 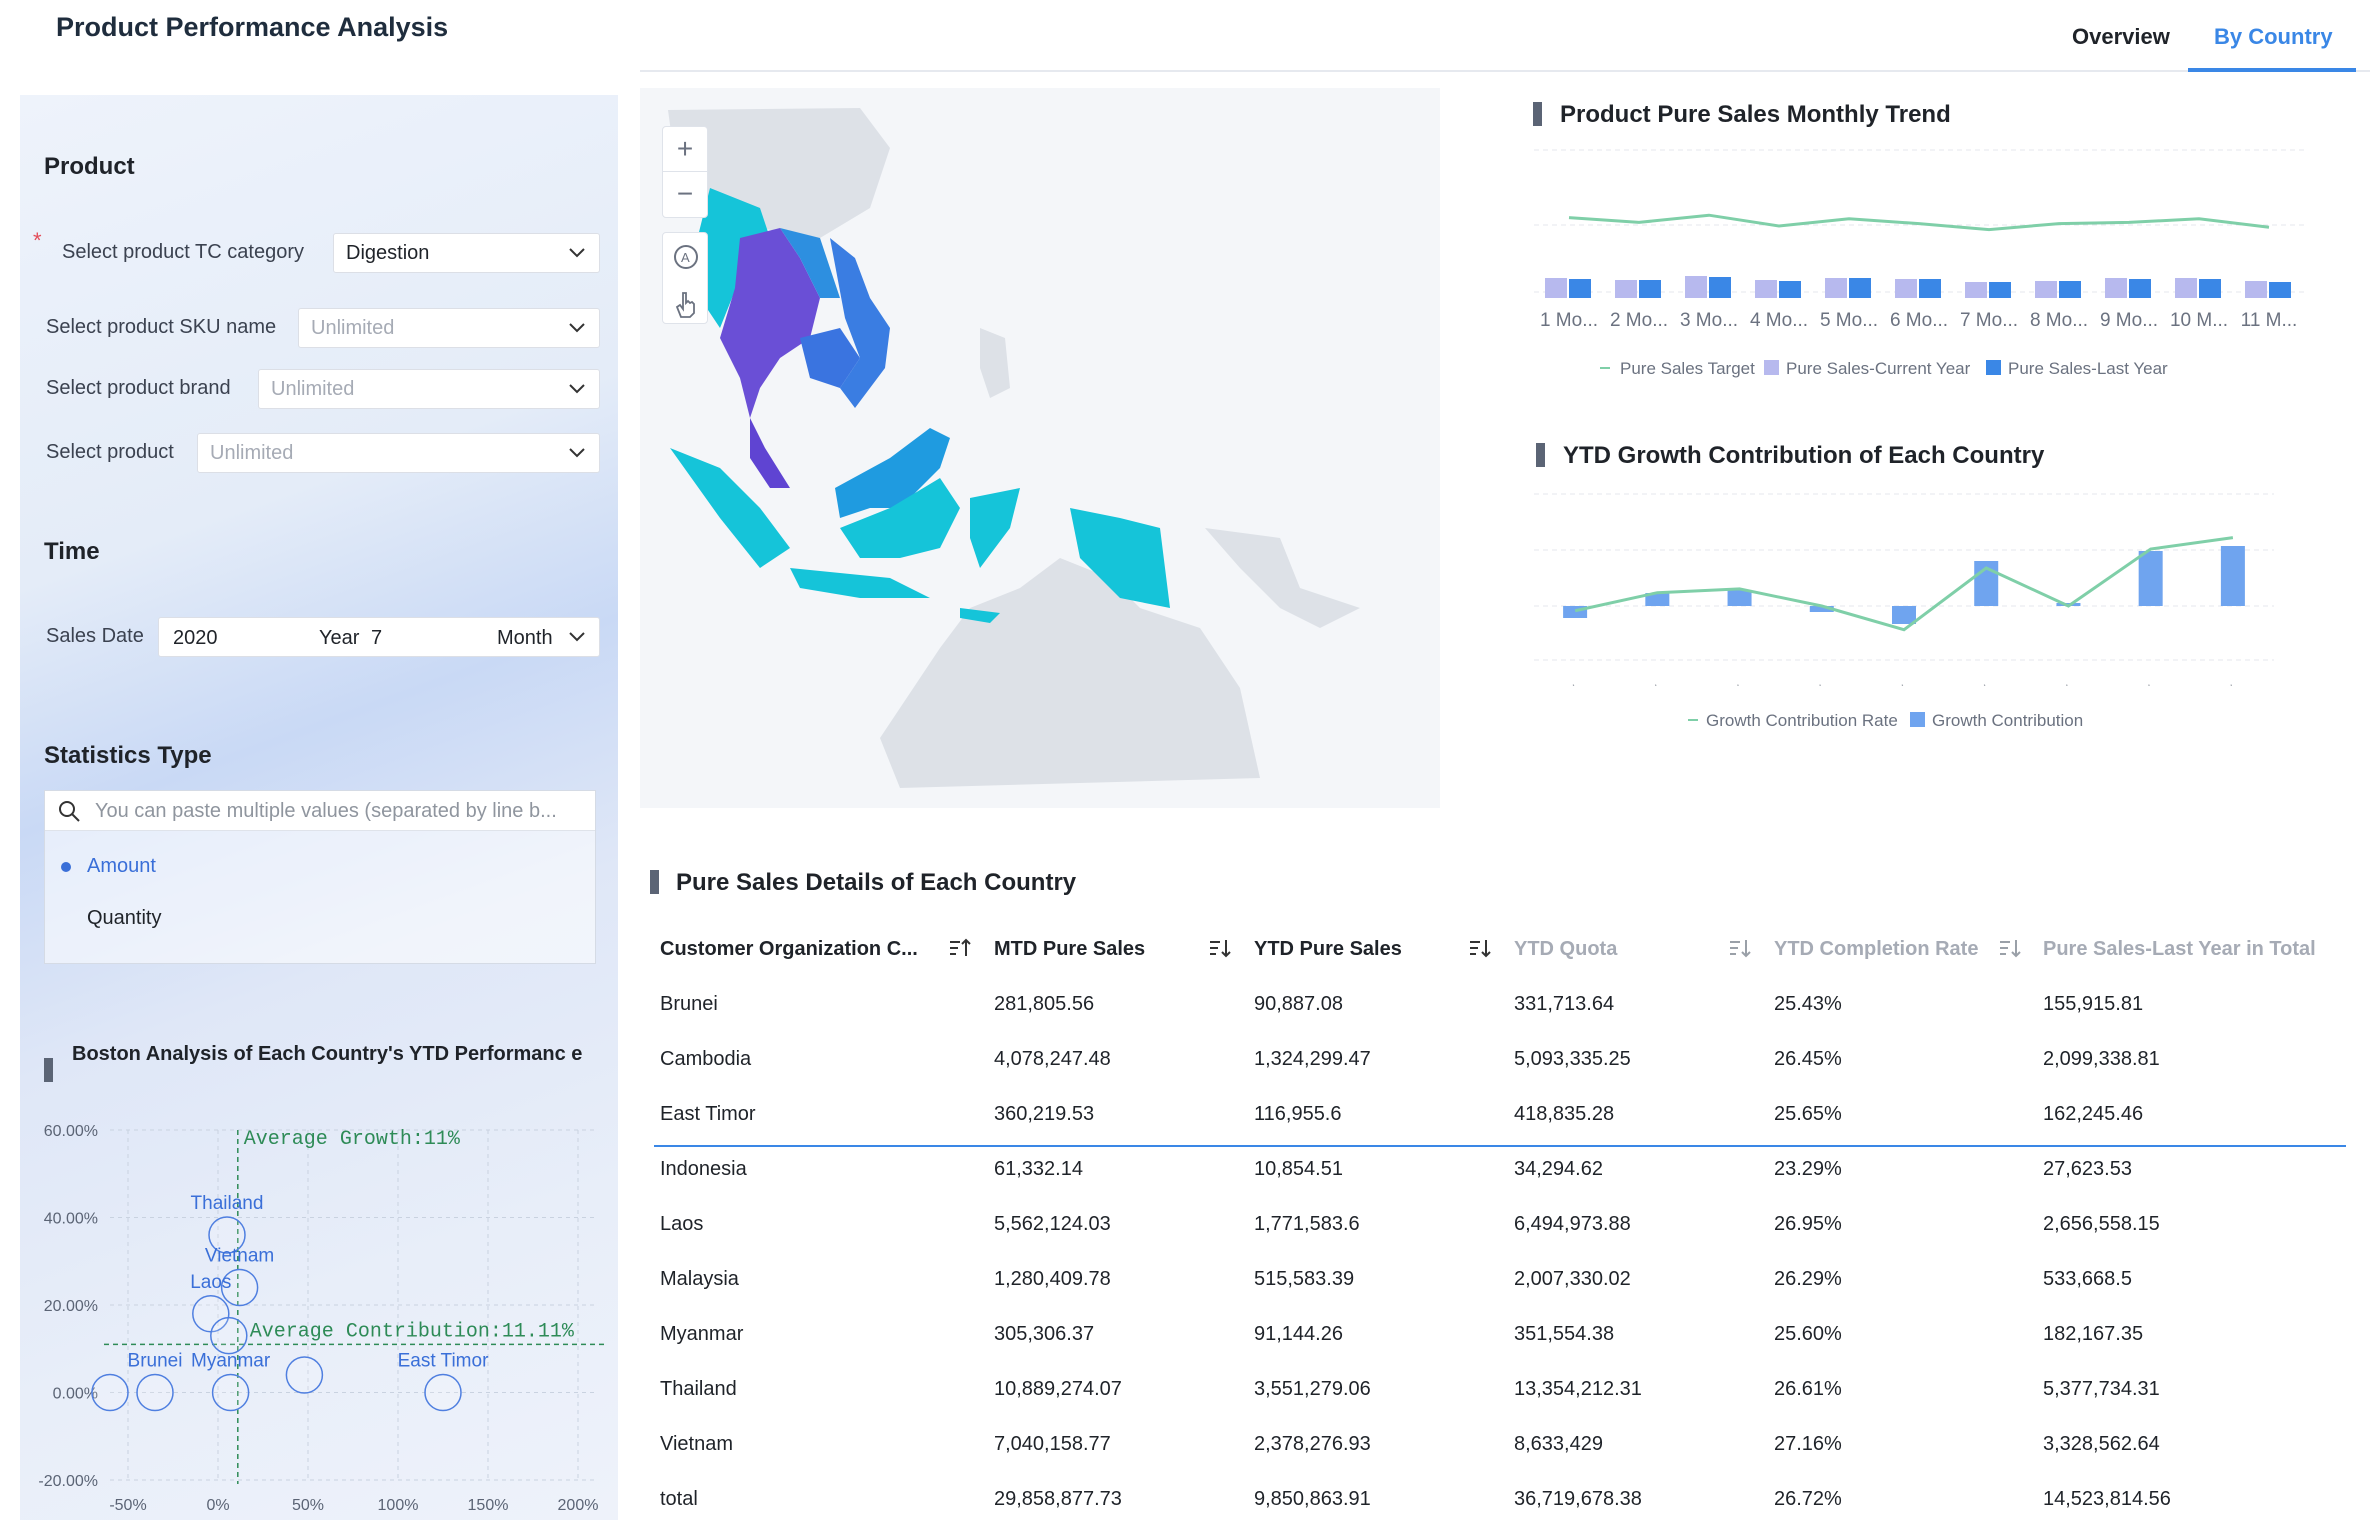 I want to click on reset-view-icon: A, so click(x=686, y=257).